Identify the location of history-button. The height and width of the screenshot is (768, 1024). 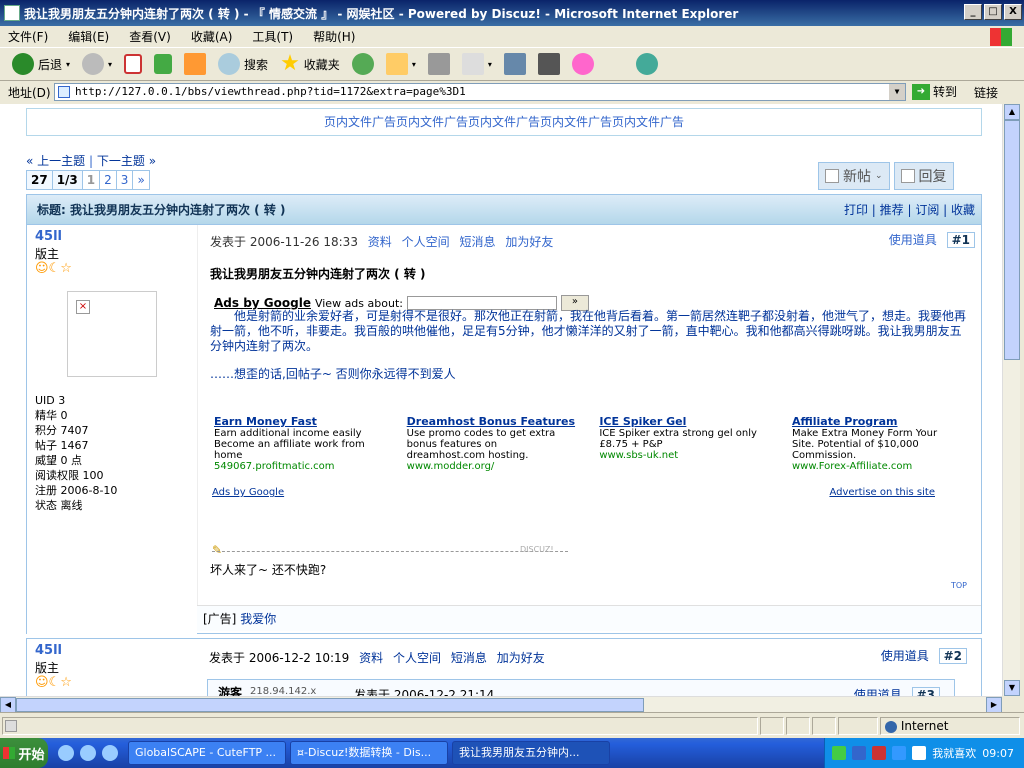
(363, 64).